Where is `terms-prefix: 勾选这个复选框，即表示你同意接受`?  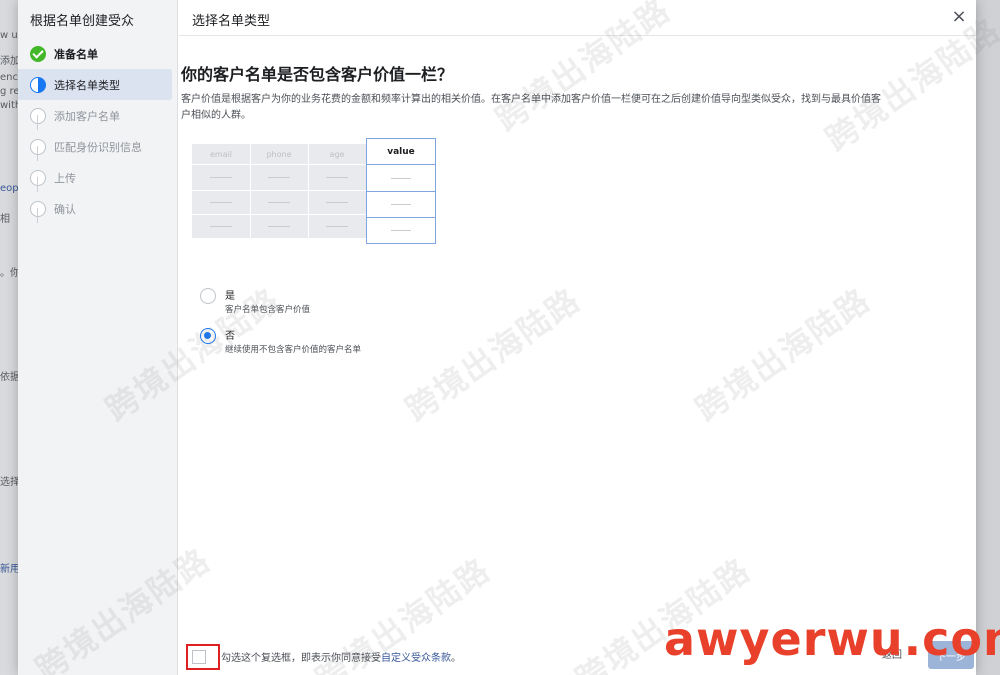
terms-prefix: 勾选这个复选框，即表示你同意接受 is located at coordinates (301, 658).